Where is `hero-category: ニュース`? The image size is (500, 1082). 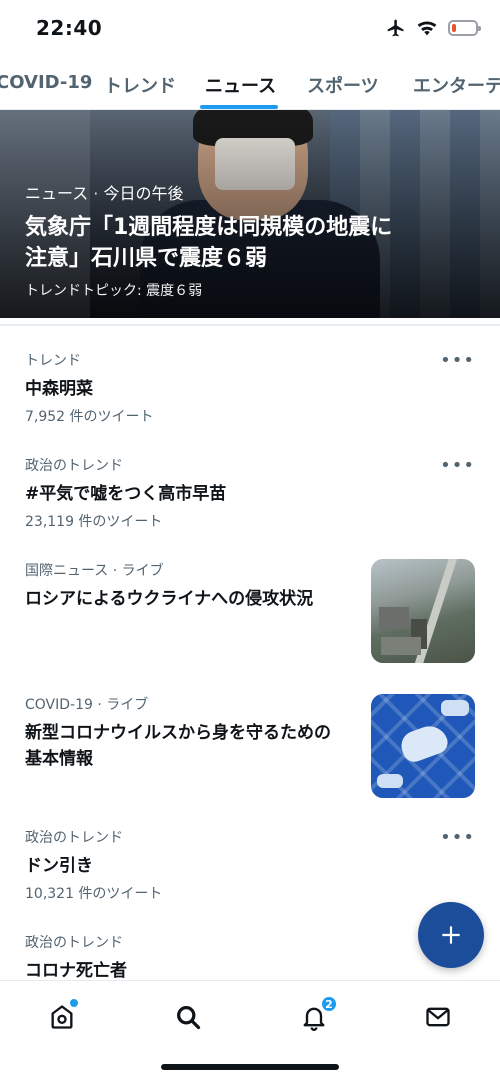
hero-category: ニュース is located at coordinates (57, 193).